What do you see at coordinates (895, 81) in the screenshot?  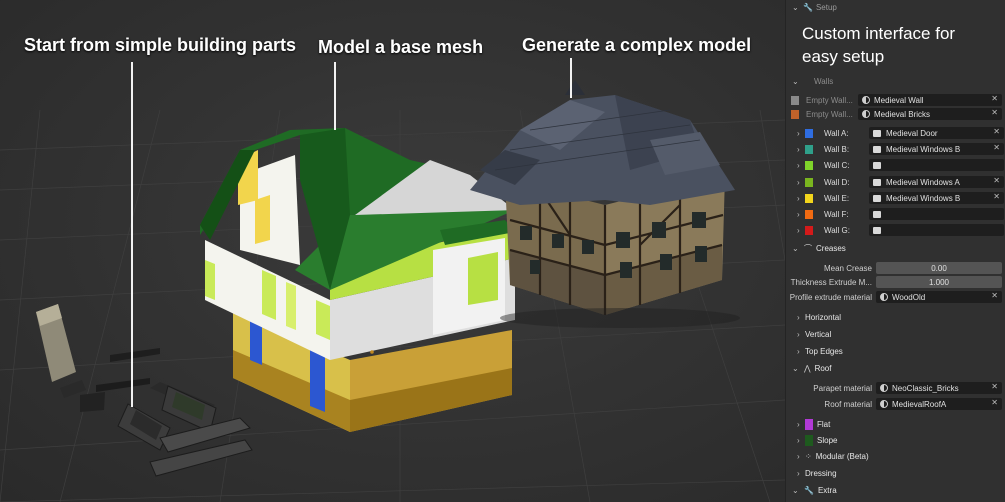 I see `walls-header: ⌄ Walls` at bounding box center [895, 81].